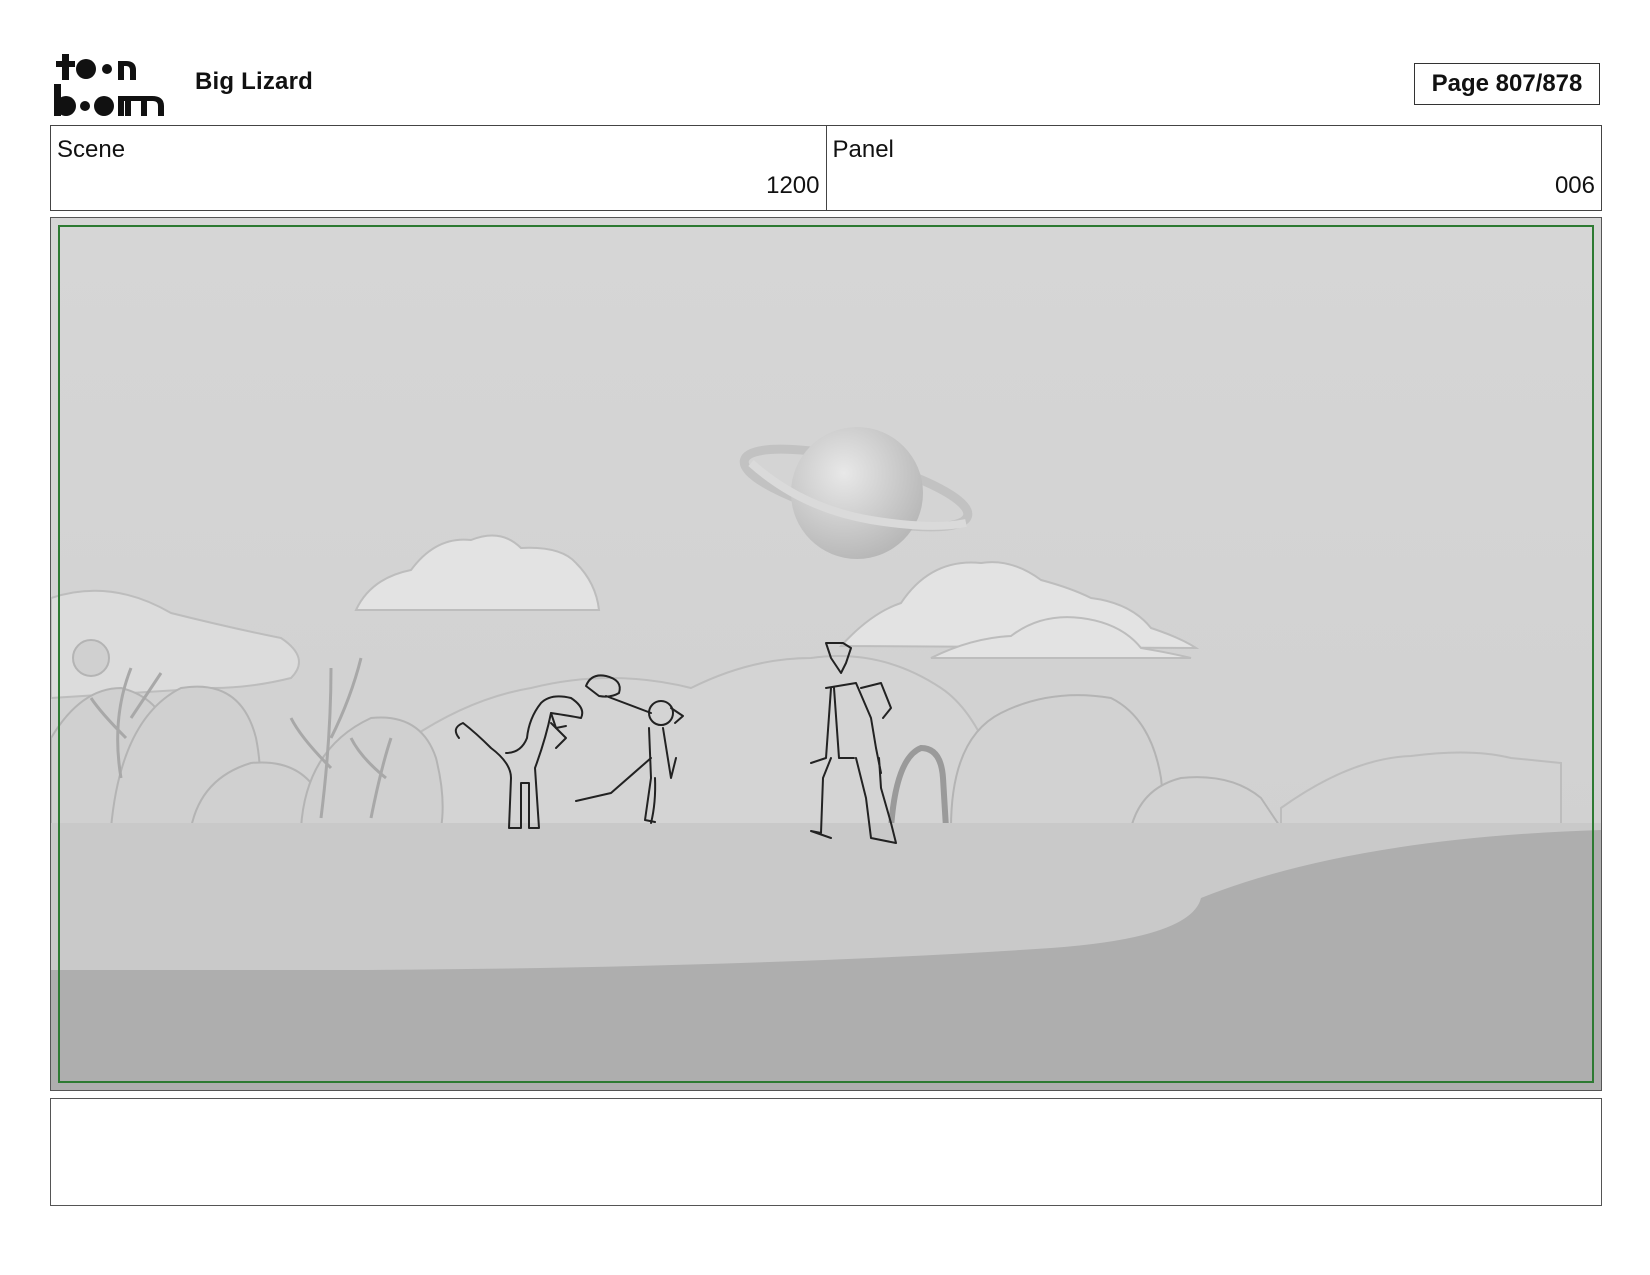 The image size is (1650, 1275). What do you see at coordinates (793, 185) in the screenshot?
I see `scene-number: 1200` at bounding box center [793, 185].